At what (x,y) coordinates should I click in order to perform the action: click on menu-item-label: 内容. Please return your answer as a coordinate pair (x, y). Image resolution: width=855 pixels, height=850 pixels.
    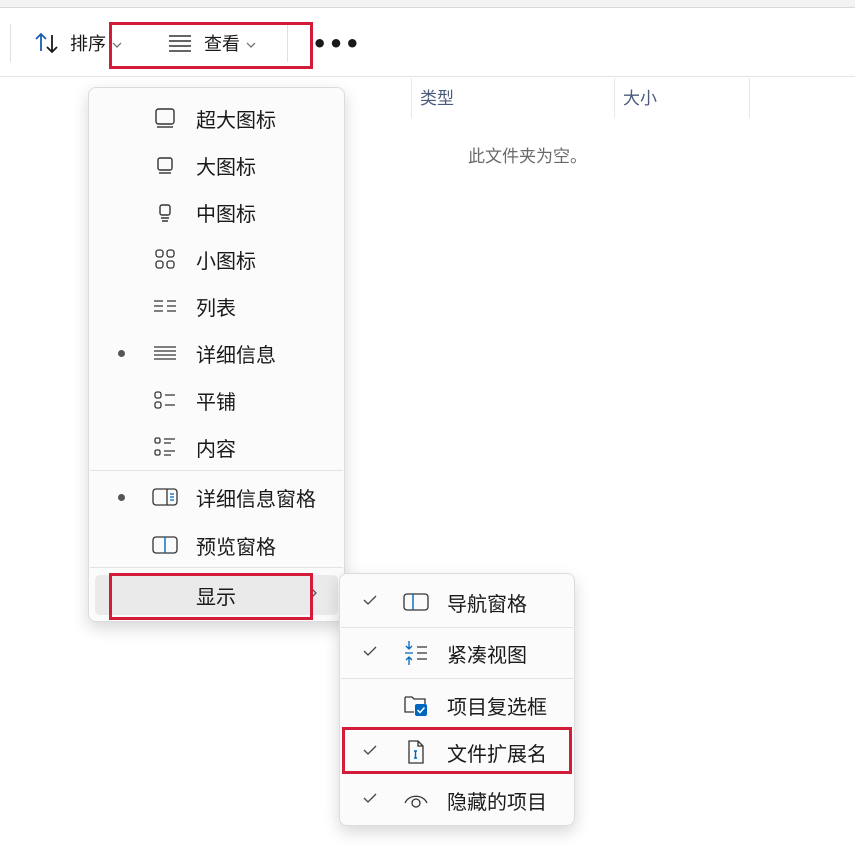
    Looking at the image, I should click on (216, 448).